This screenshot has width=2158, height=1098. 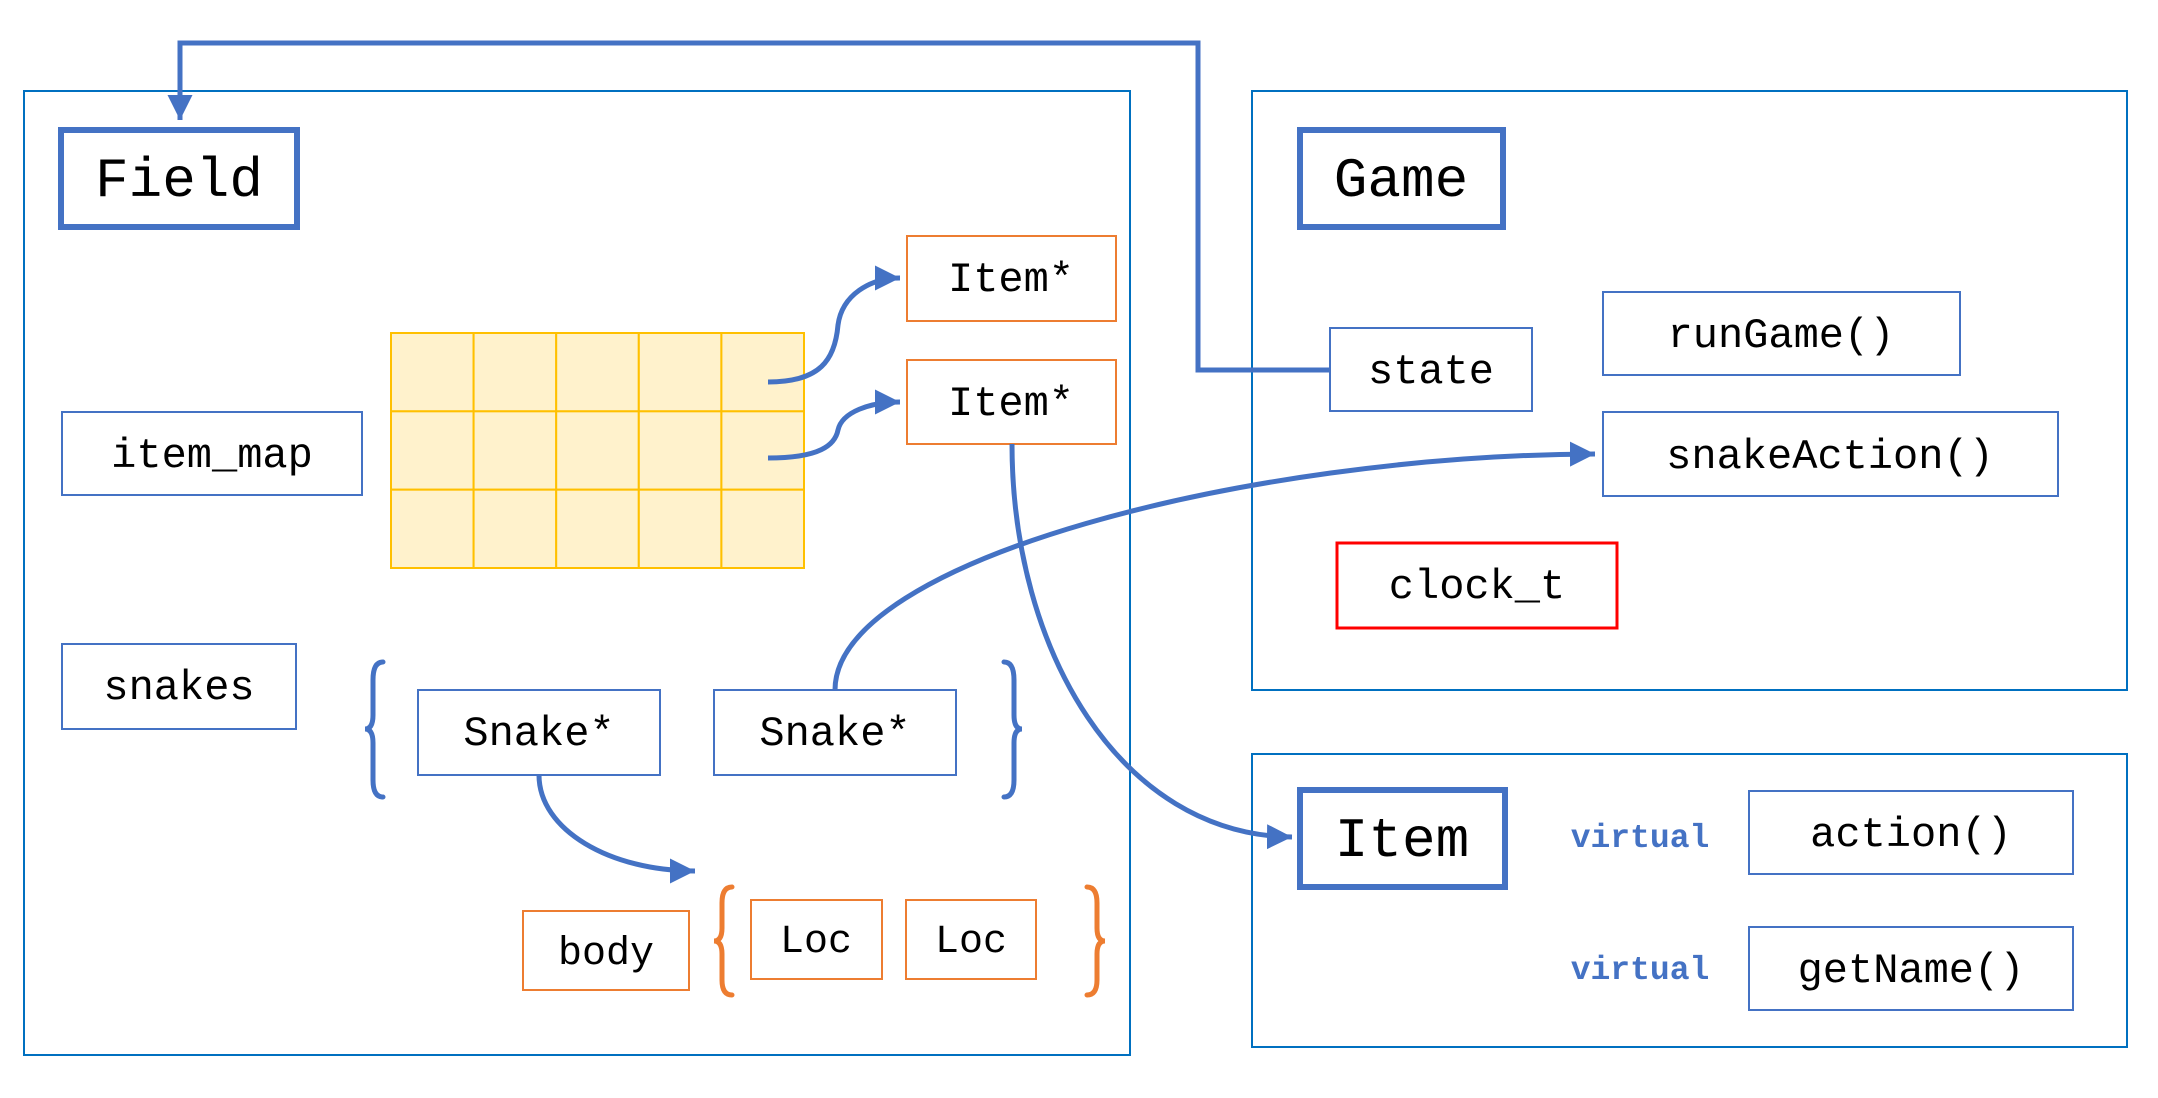 I want to click on item-title: Item, so click(x=1402, y=838).